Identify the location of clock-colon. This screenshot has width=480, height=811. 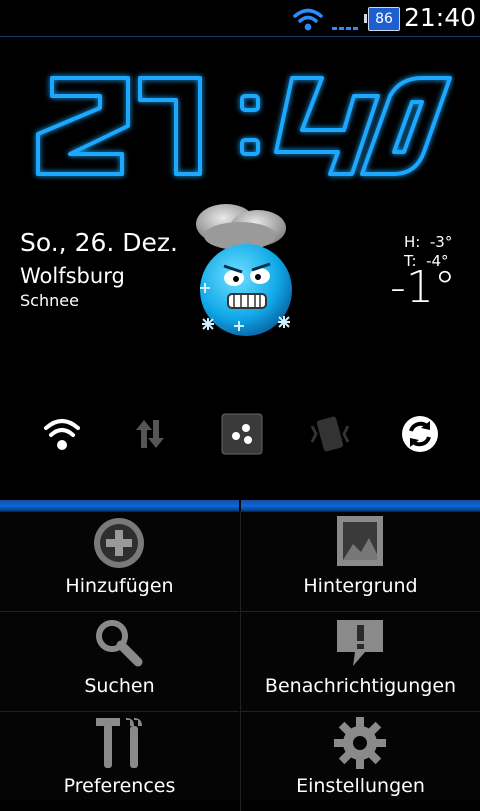
(250, 125).